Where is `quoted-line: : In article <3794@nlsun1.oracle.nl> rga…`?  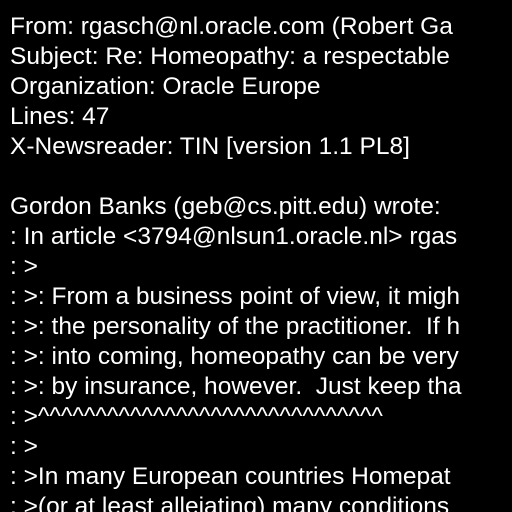 quoted-line: : In article <3794@nlsun1.oracle.nl> rga… is located at coordinates (234, 236).